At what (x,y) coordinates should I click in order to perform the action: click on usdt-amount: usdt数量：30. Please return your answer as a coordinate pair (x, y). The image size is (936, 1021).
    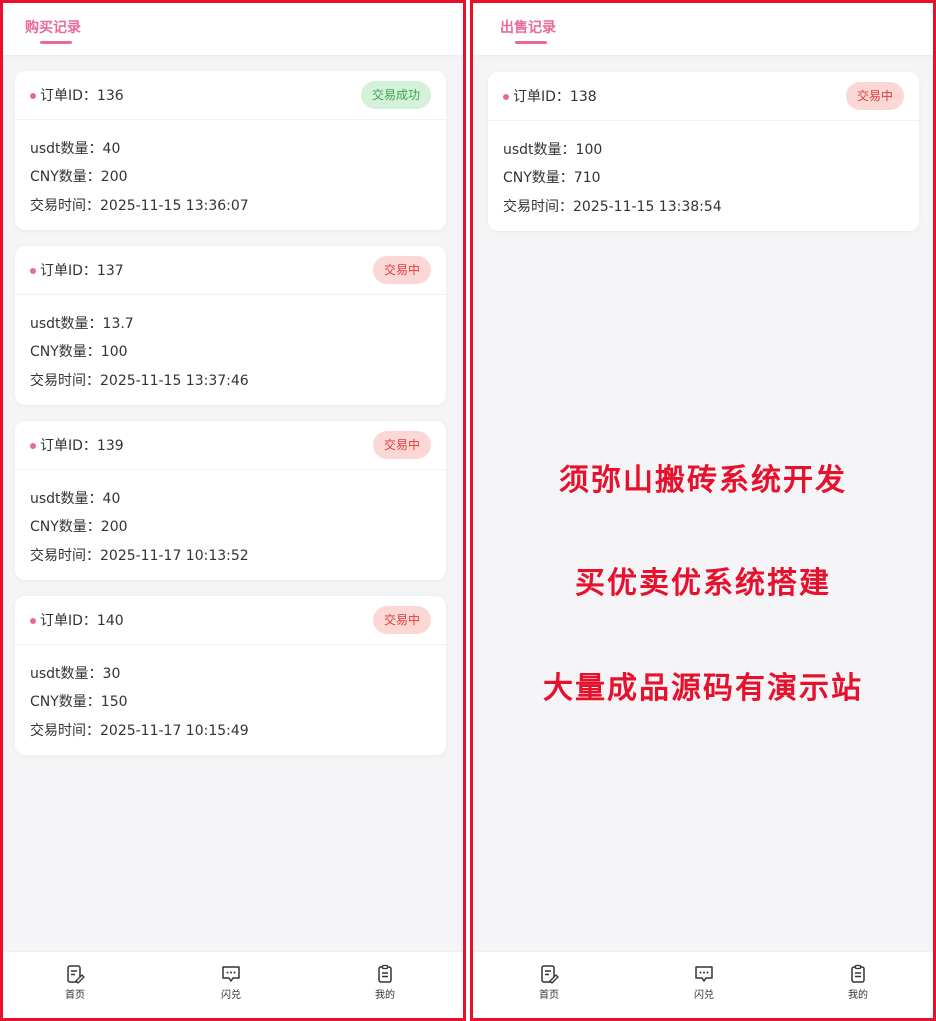
    Looking at the image, I should click on (75, 674).